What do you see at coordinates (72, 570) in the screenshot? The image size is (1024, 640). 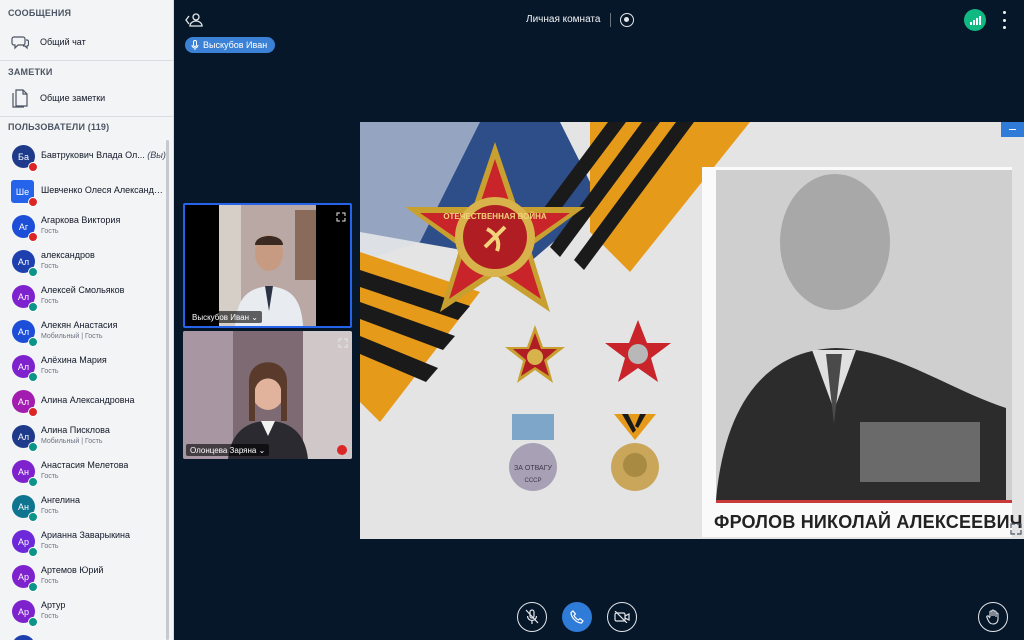 I see `user-name: Артемов Юрий` at bounding box center [72, 570].